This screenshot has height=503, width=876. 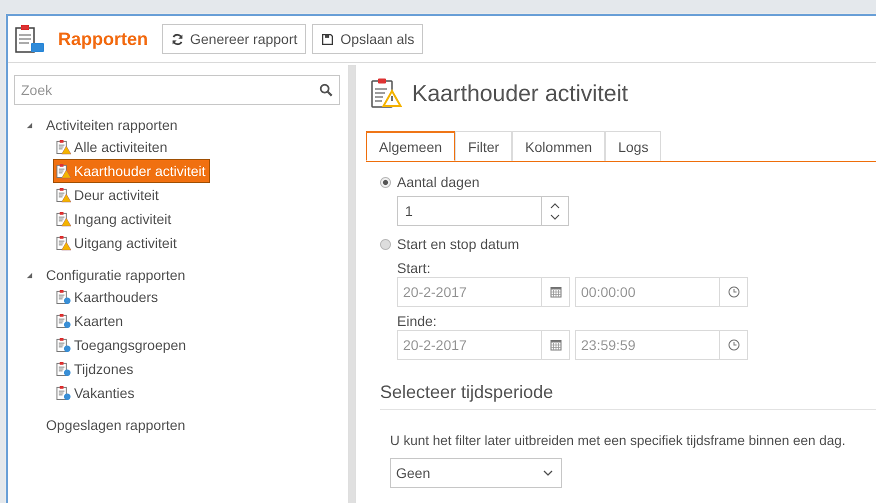 I want to click on tree-item: Tijdzones, so click(x=95, y=369).